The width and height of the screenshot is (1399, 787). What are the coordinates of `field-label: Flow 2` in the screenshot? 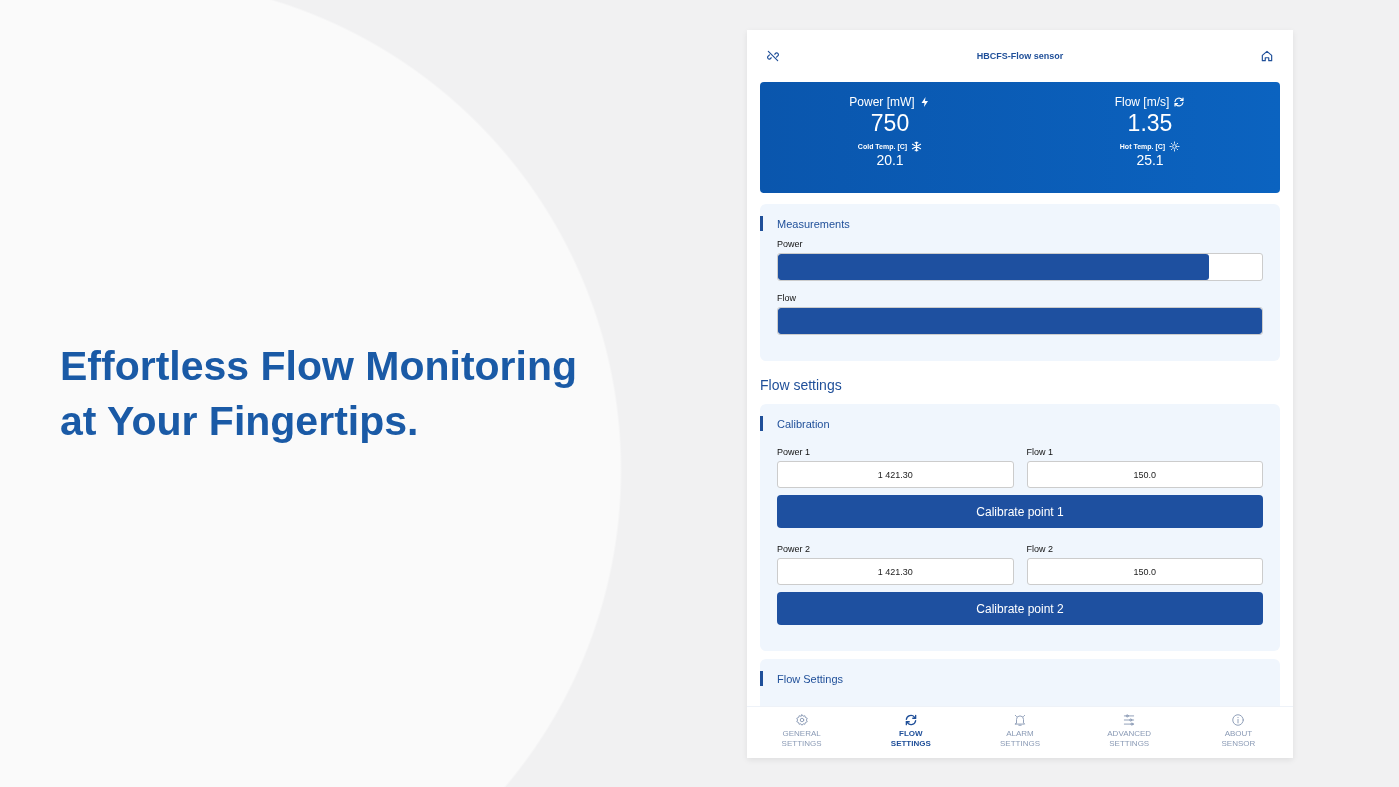 It's located at (1040, 549).